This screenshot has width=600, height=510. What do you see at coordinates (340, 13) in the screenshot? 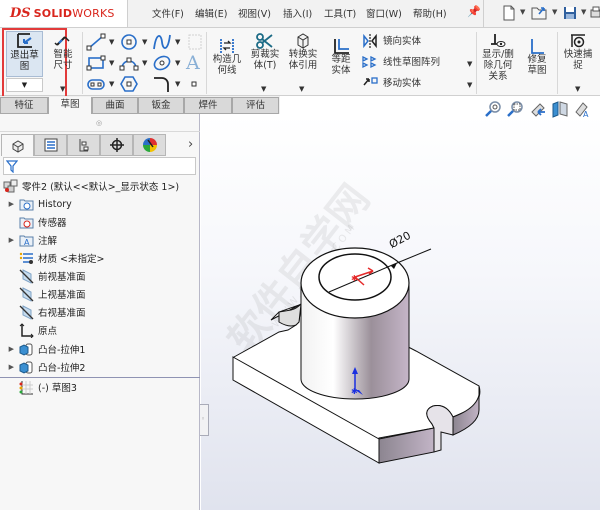
I see `menu-tools: 工具(T)` at bounding box center [340, 13].